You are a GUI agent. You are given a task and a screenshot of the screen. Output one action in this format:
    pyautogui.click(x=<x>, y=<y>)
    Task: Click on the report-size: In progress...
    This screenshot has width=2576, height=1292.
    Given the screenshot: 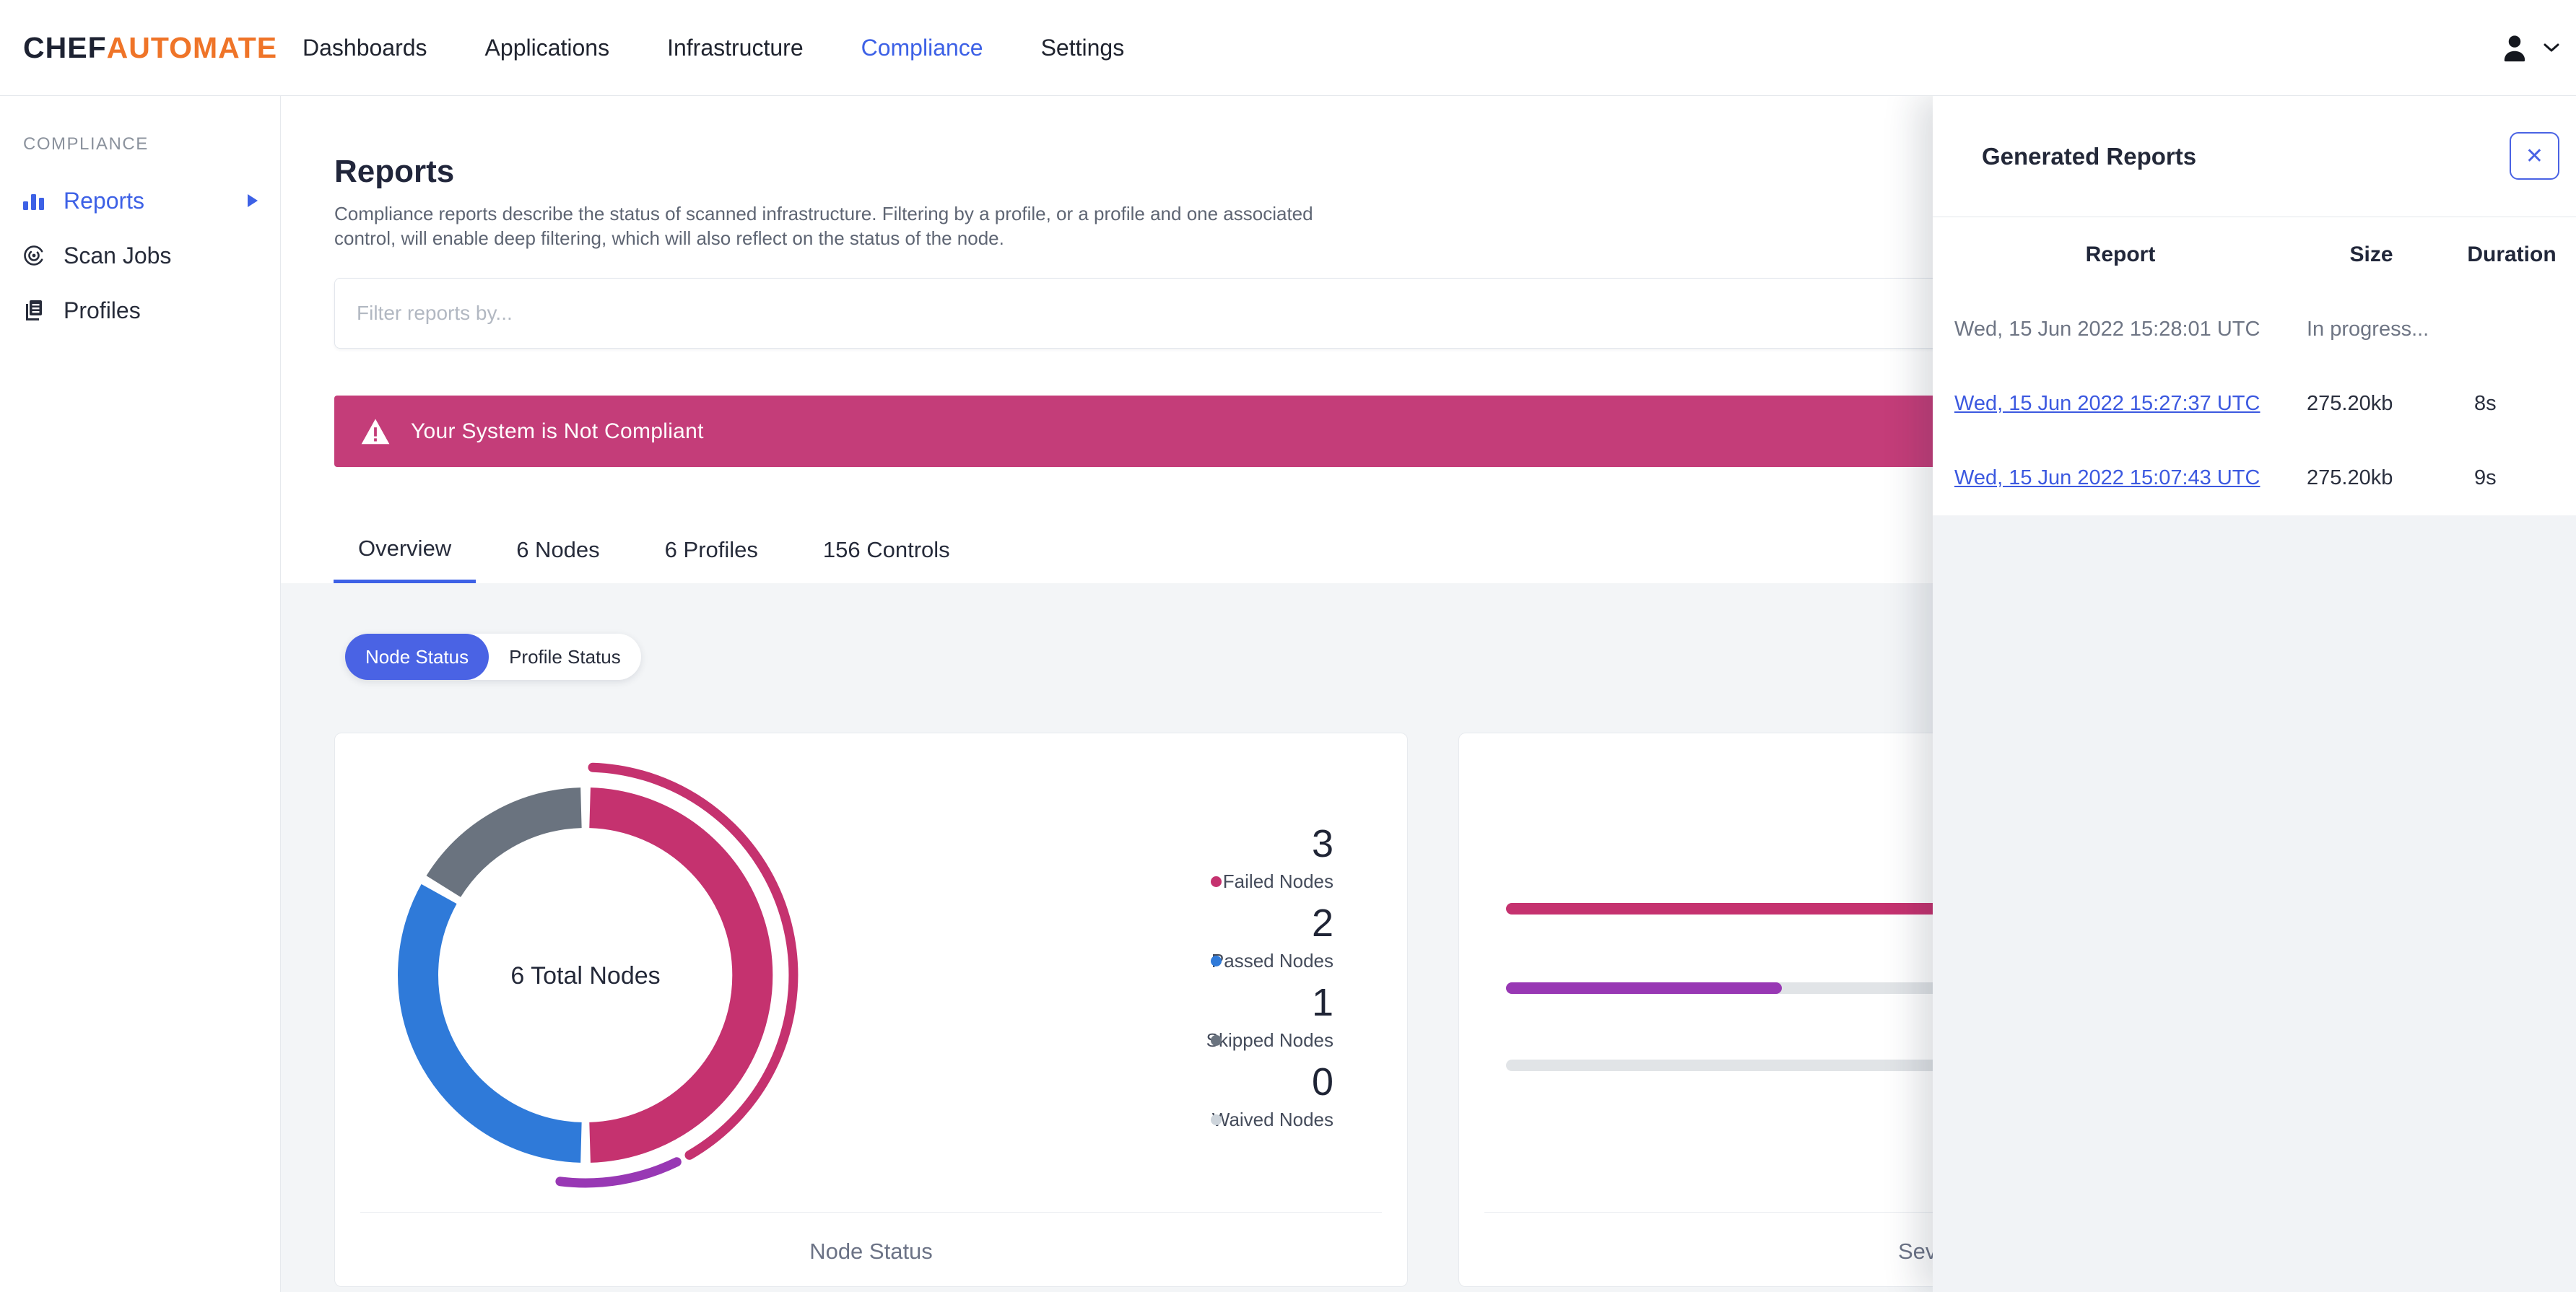 What is the action you would take?
    pyautogui.click(x=2368, y=329)
    